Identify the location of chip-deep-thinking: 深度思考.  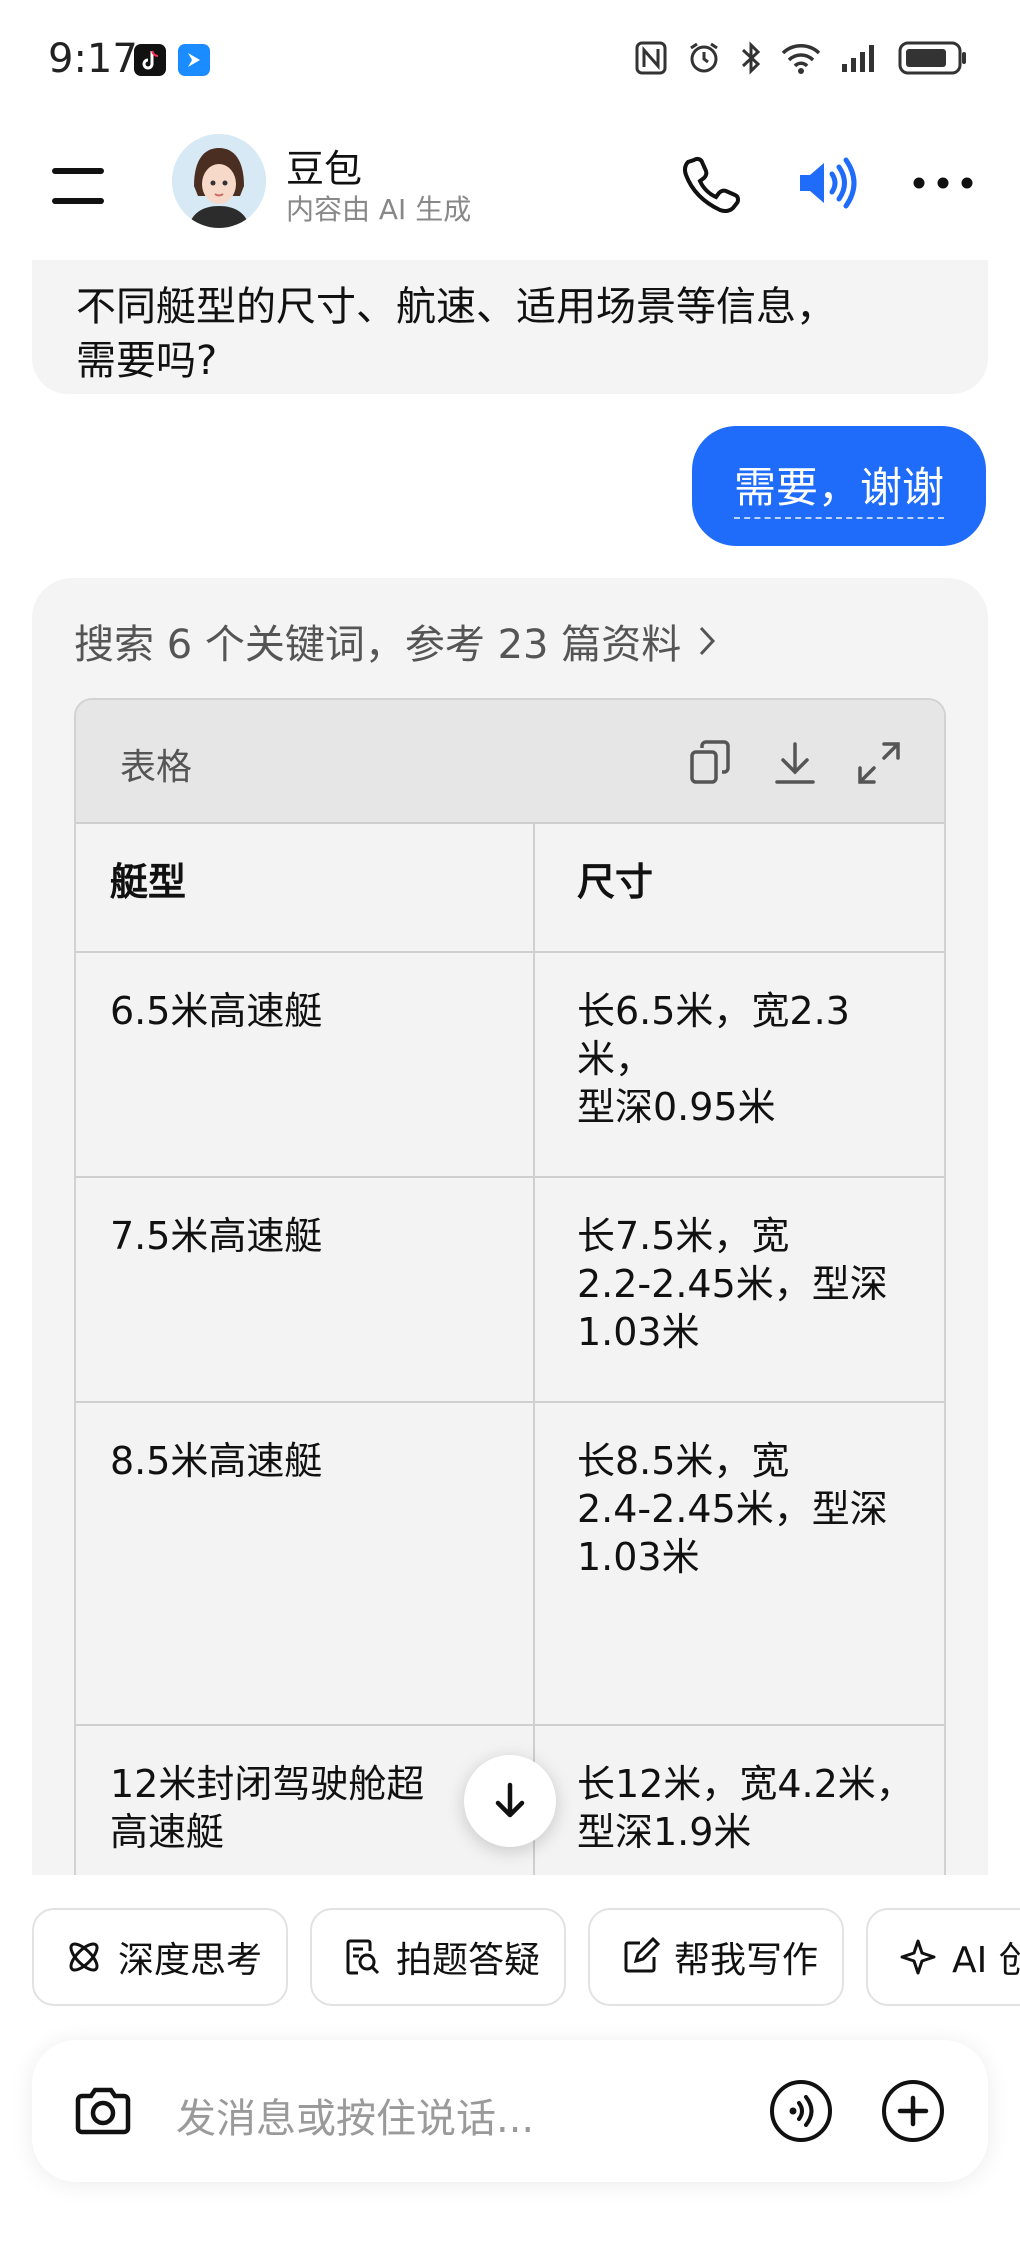
(160, 1957).